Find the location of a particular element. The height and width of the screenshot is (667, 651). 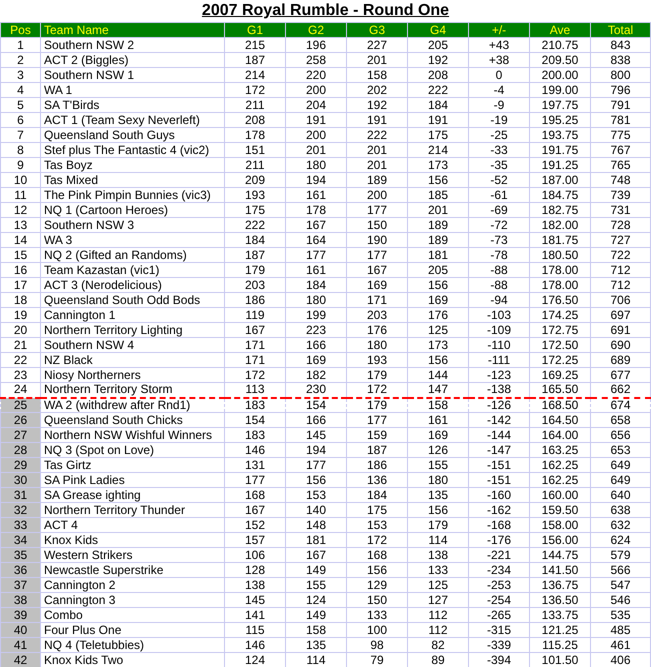

table-cell: 115 is located at coordinates (255, 630).